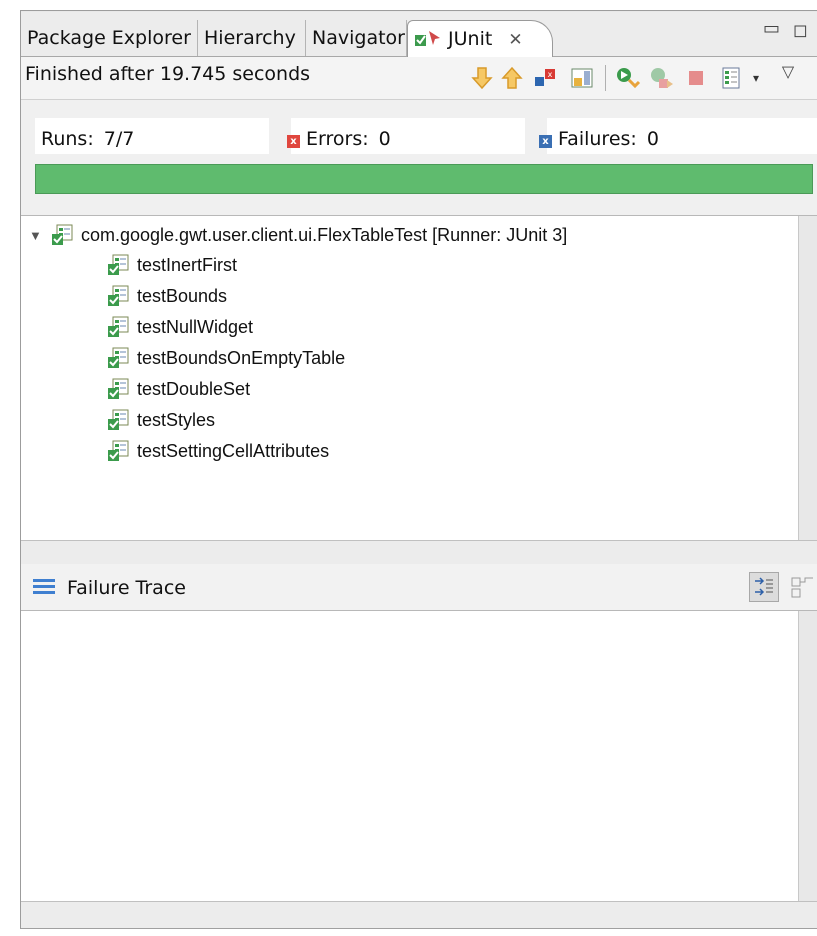  I want to click on bottom-bar, so click(419, 915).